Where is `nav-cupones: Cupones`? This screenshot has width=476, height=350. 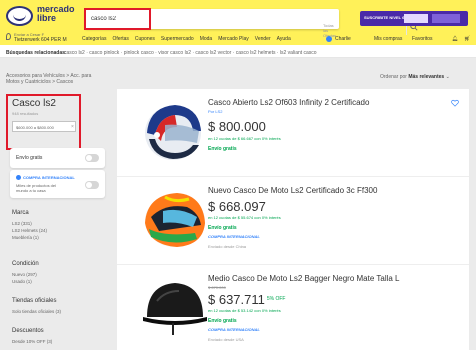 nav-cupones: Cupones is located at coordinates (145, 39).